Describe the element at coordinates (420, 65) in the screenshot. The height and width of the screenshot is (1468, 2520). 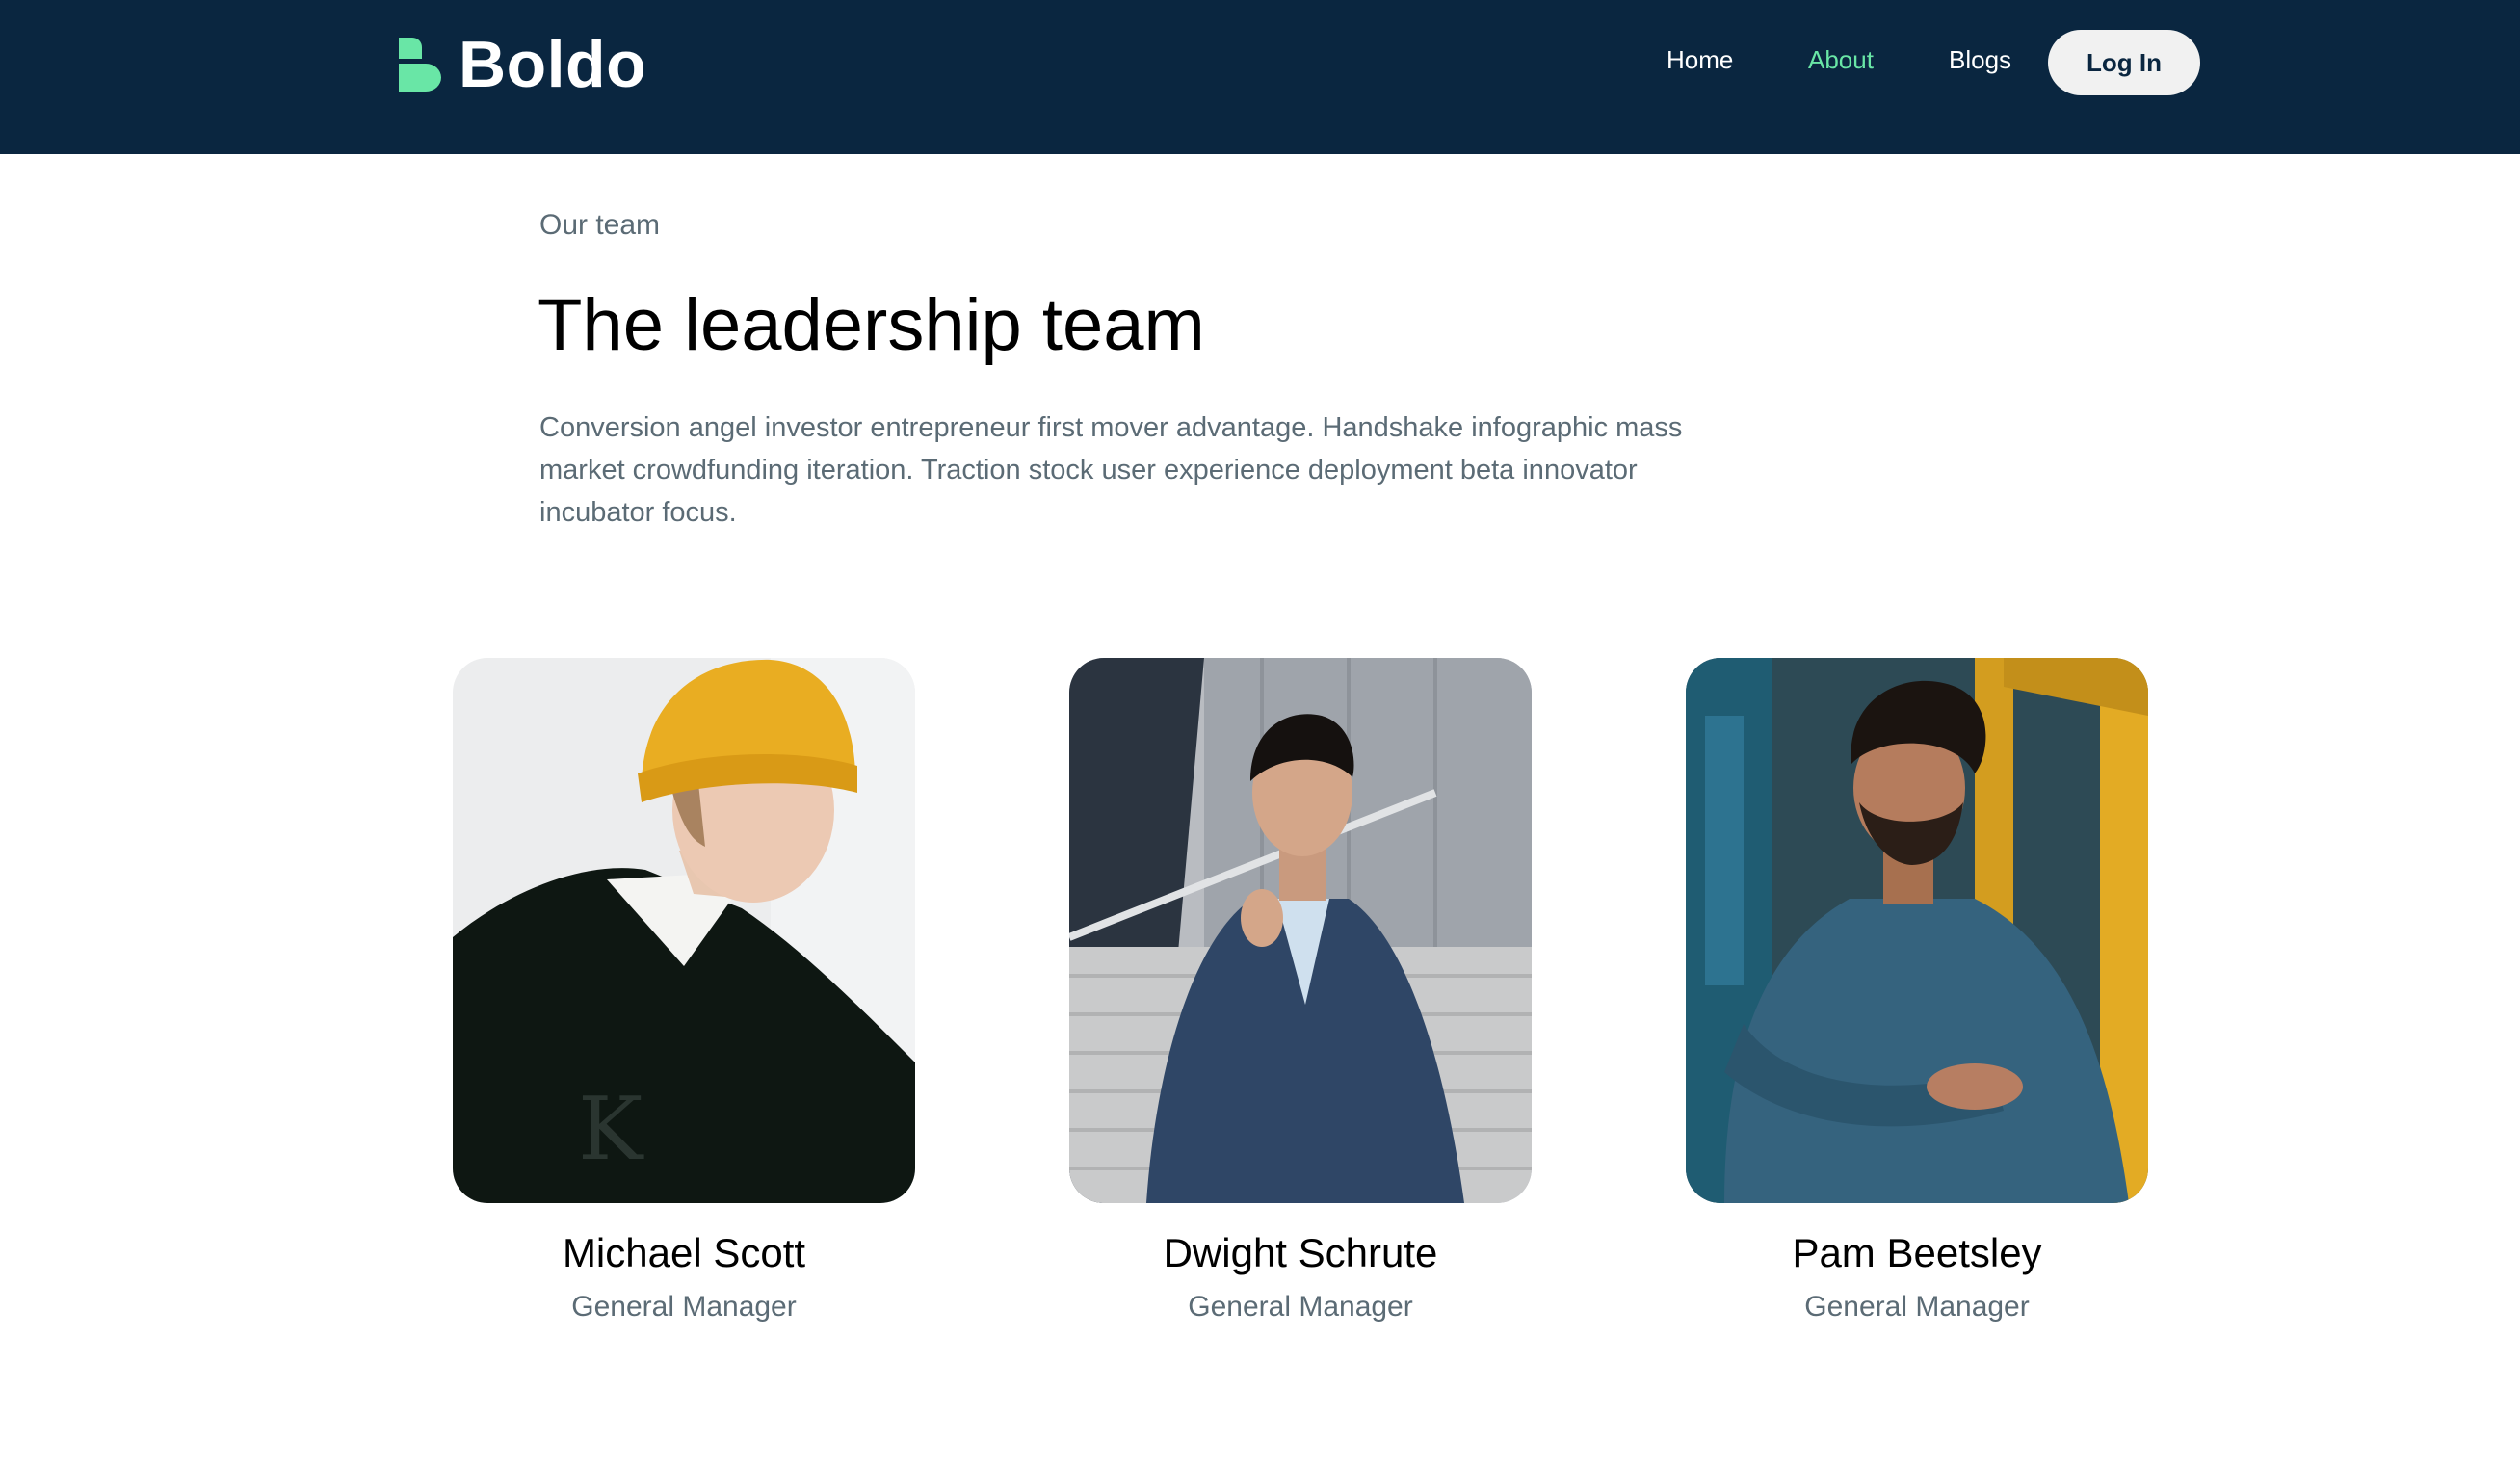
I see `boldo-logo-icon` at that location.